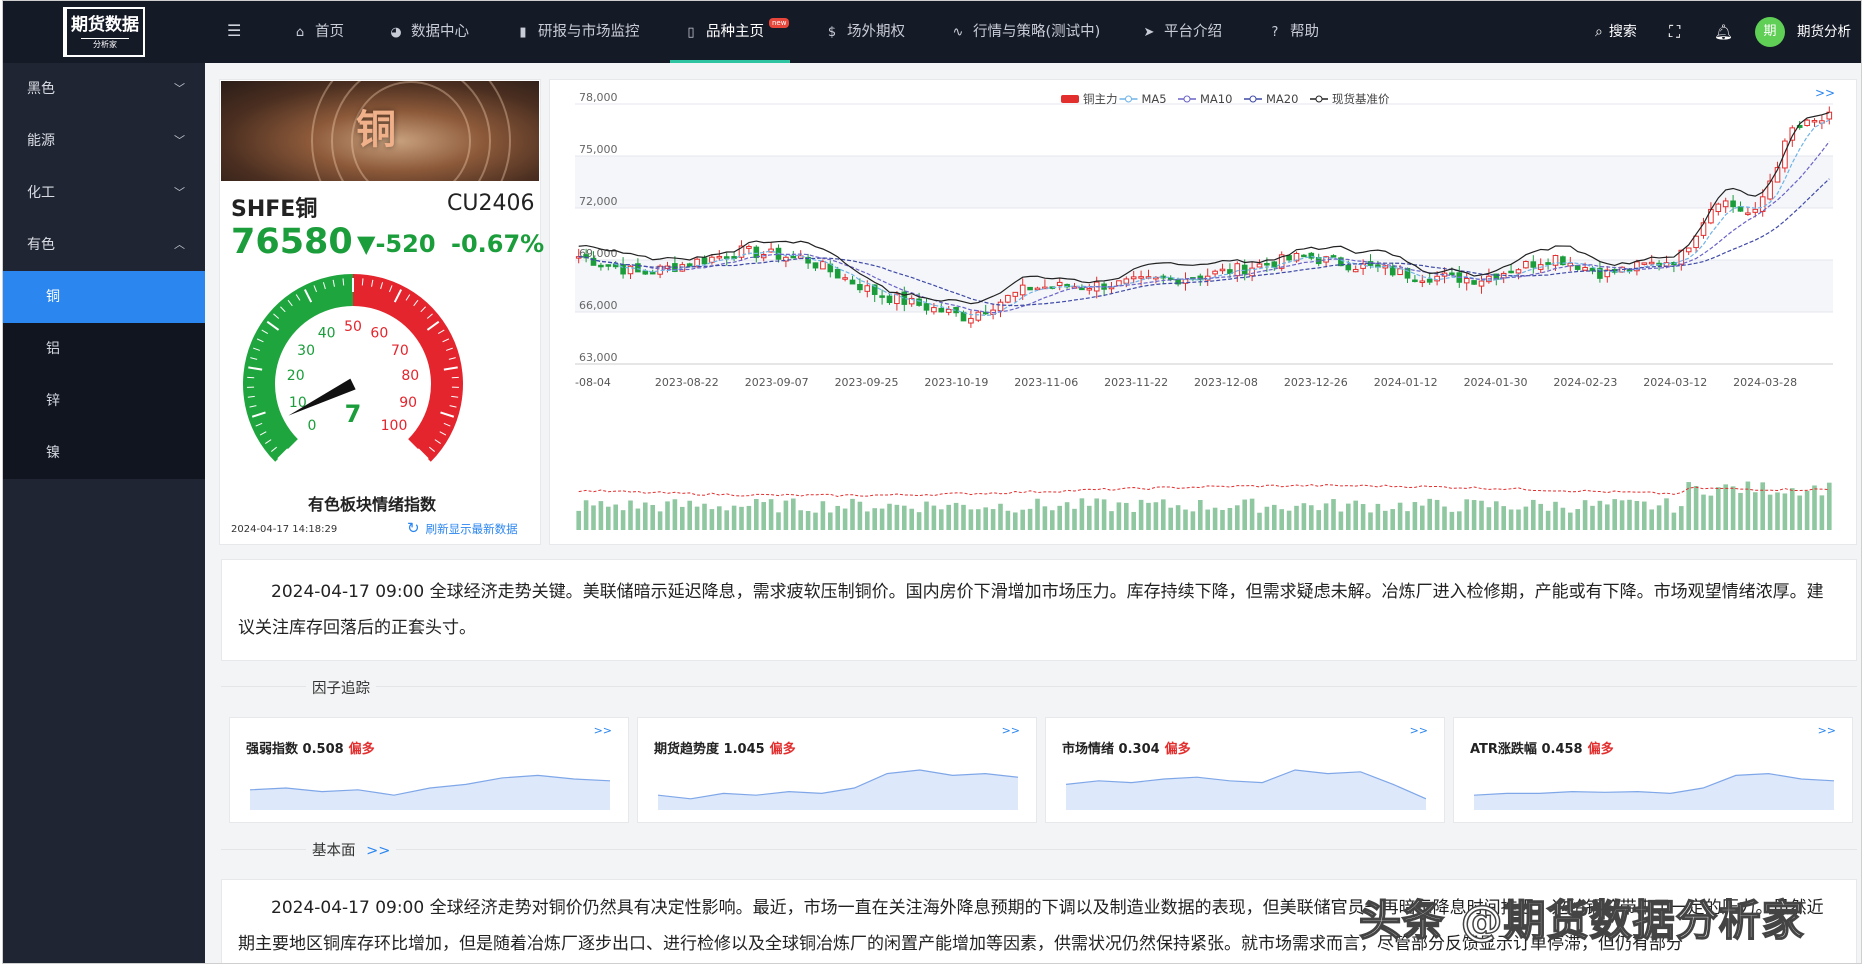 This screenshot has width=1862, height=967. What do you see at coordinates (837, 770) in the screenshot?
I see `factor-card-trend: 期货趋势度 1.045 偏多 >>` at bounding box center [837, 770].